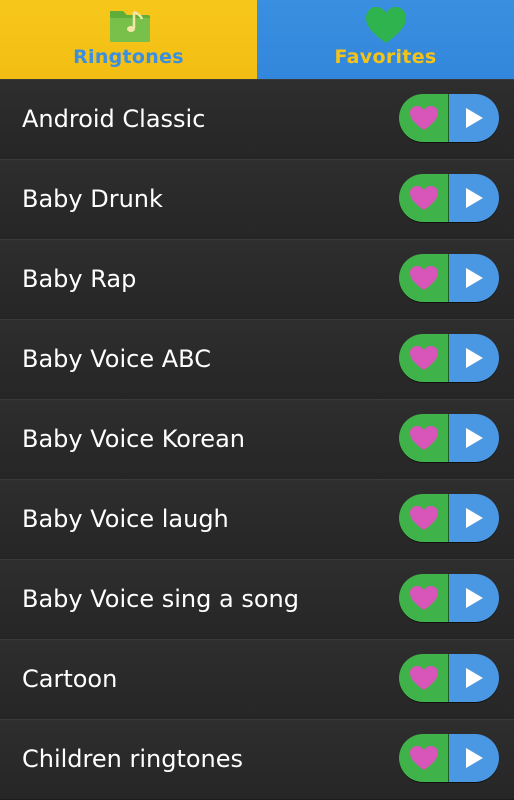 This screenshot has width=514, height=800. What do you see at coordinates (129, 25) in the screenshot?
I see `folder-music-icon` at bounding box center [129, 25].